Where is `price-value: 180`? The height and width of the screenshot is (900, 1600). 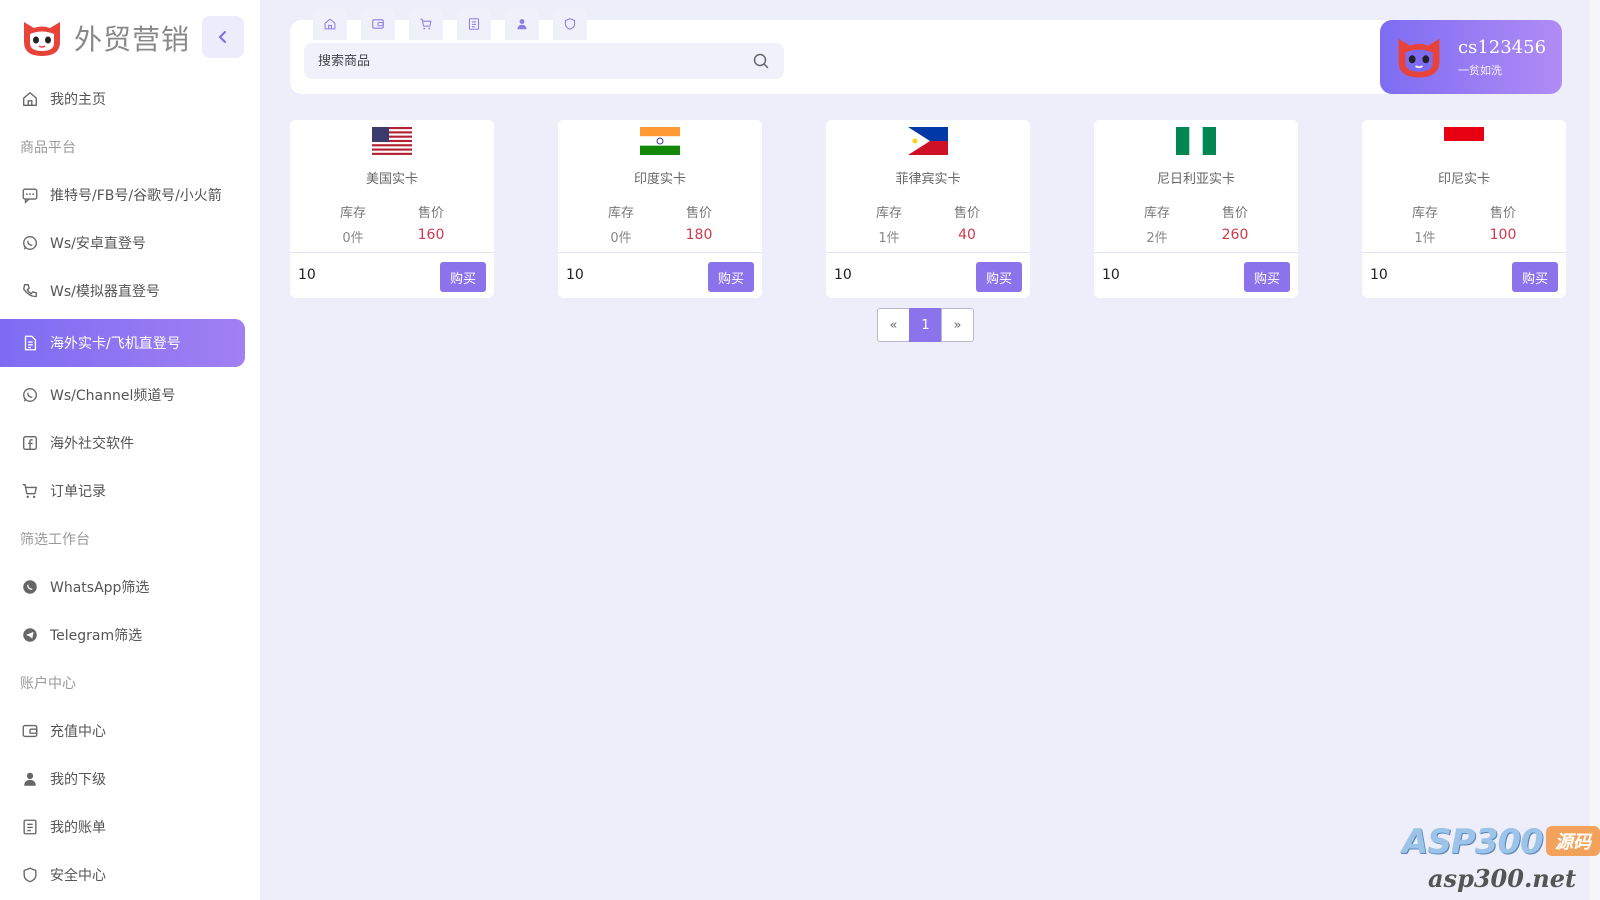 price-value: 180 is located at coordinates (699, 235).